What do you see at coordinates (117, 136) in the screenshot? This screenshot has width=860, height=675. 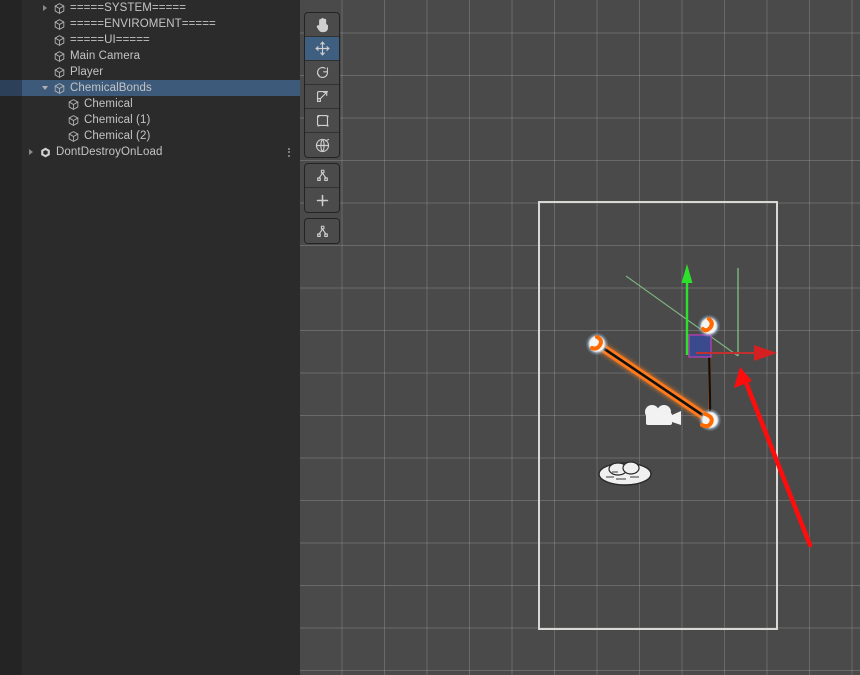 I see `hierarchy-row-label: Chemical (2)` at bounding box center [117, 136].